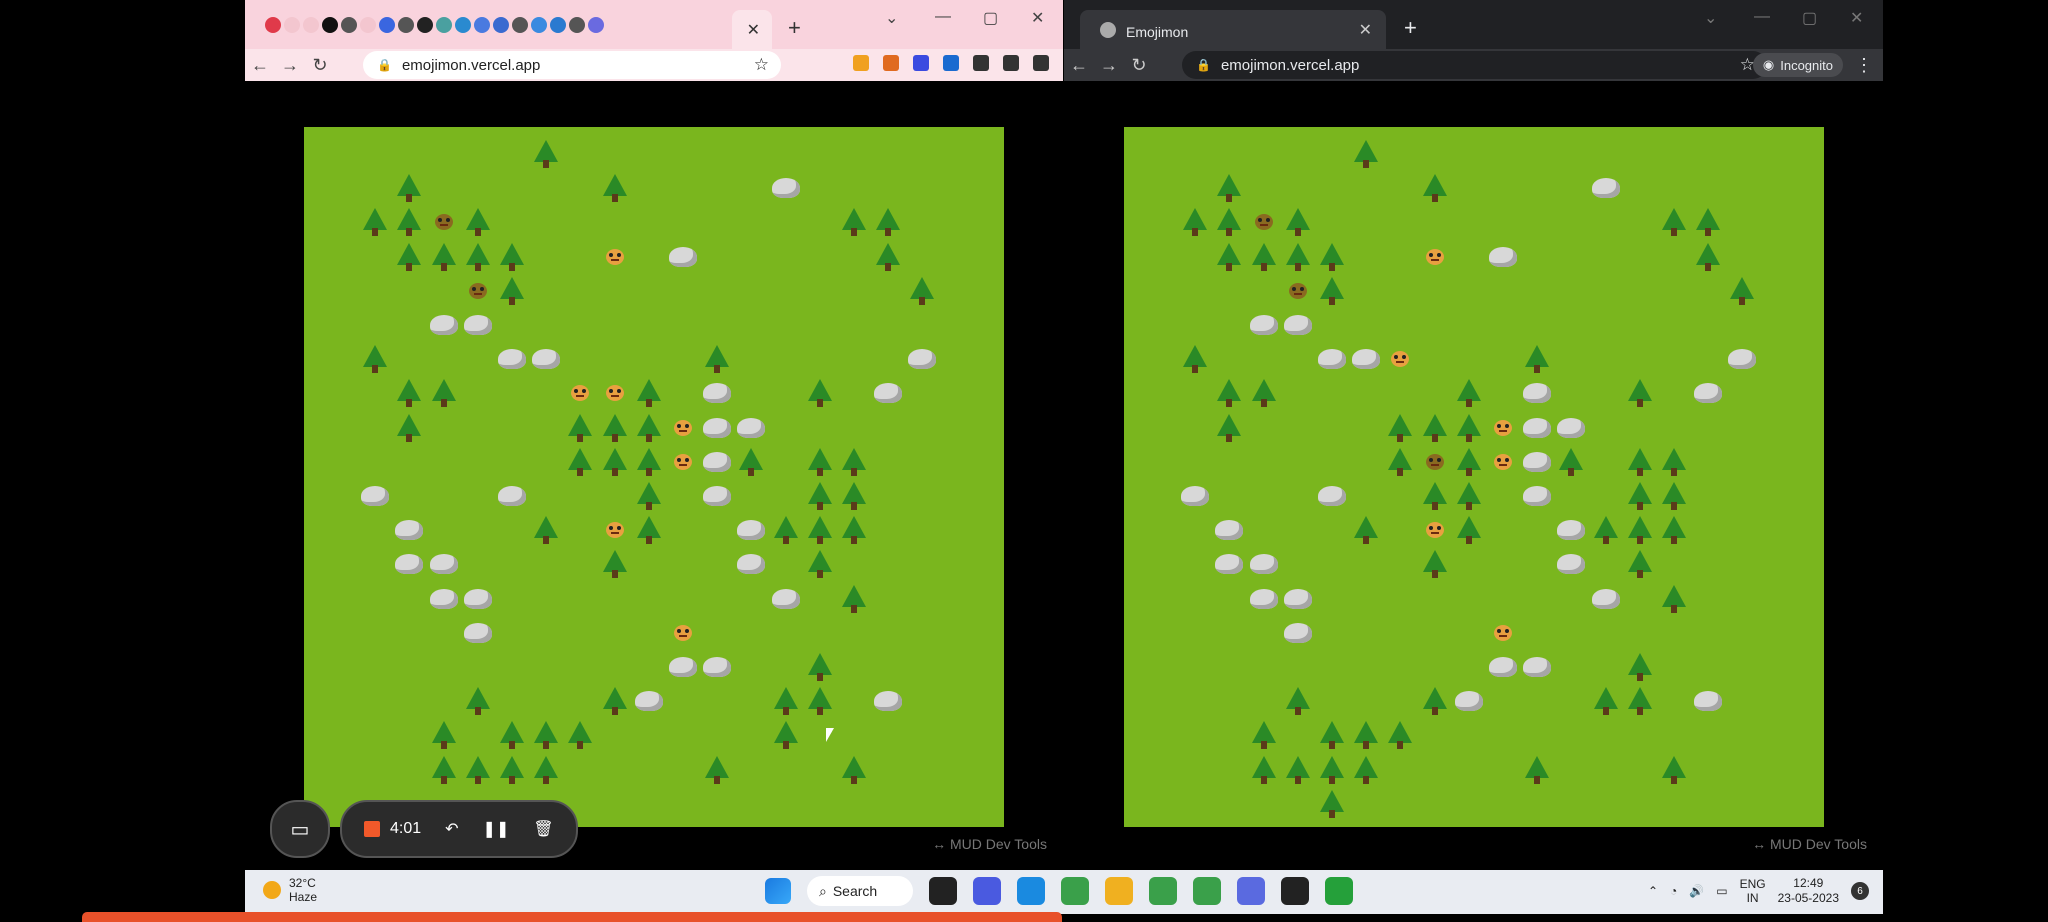  What do you see at coordinates (543, 829) in the screenshot?
I see `trash-icon: 🗑` at bounding box center [543, 829].